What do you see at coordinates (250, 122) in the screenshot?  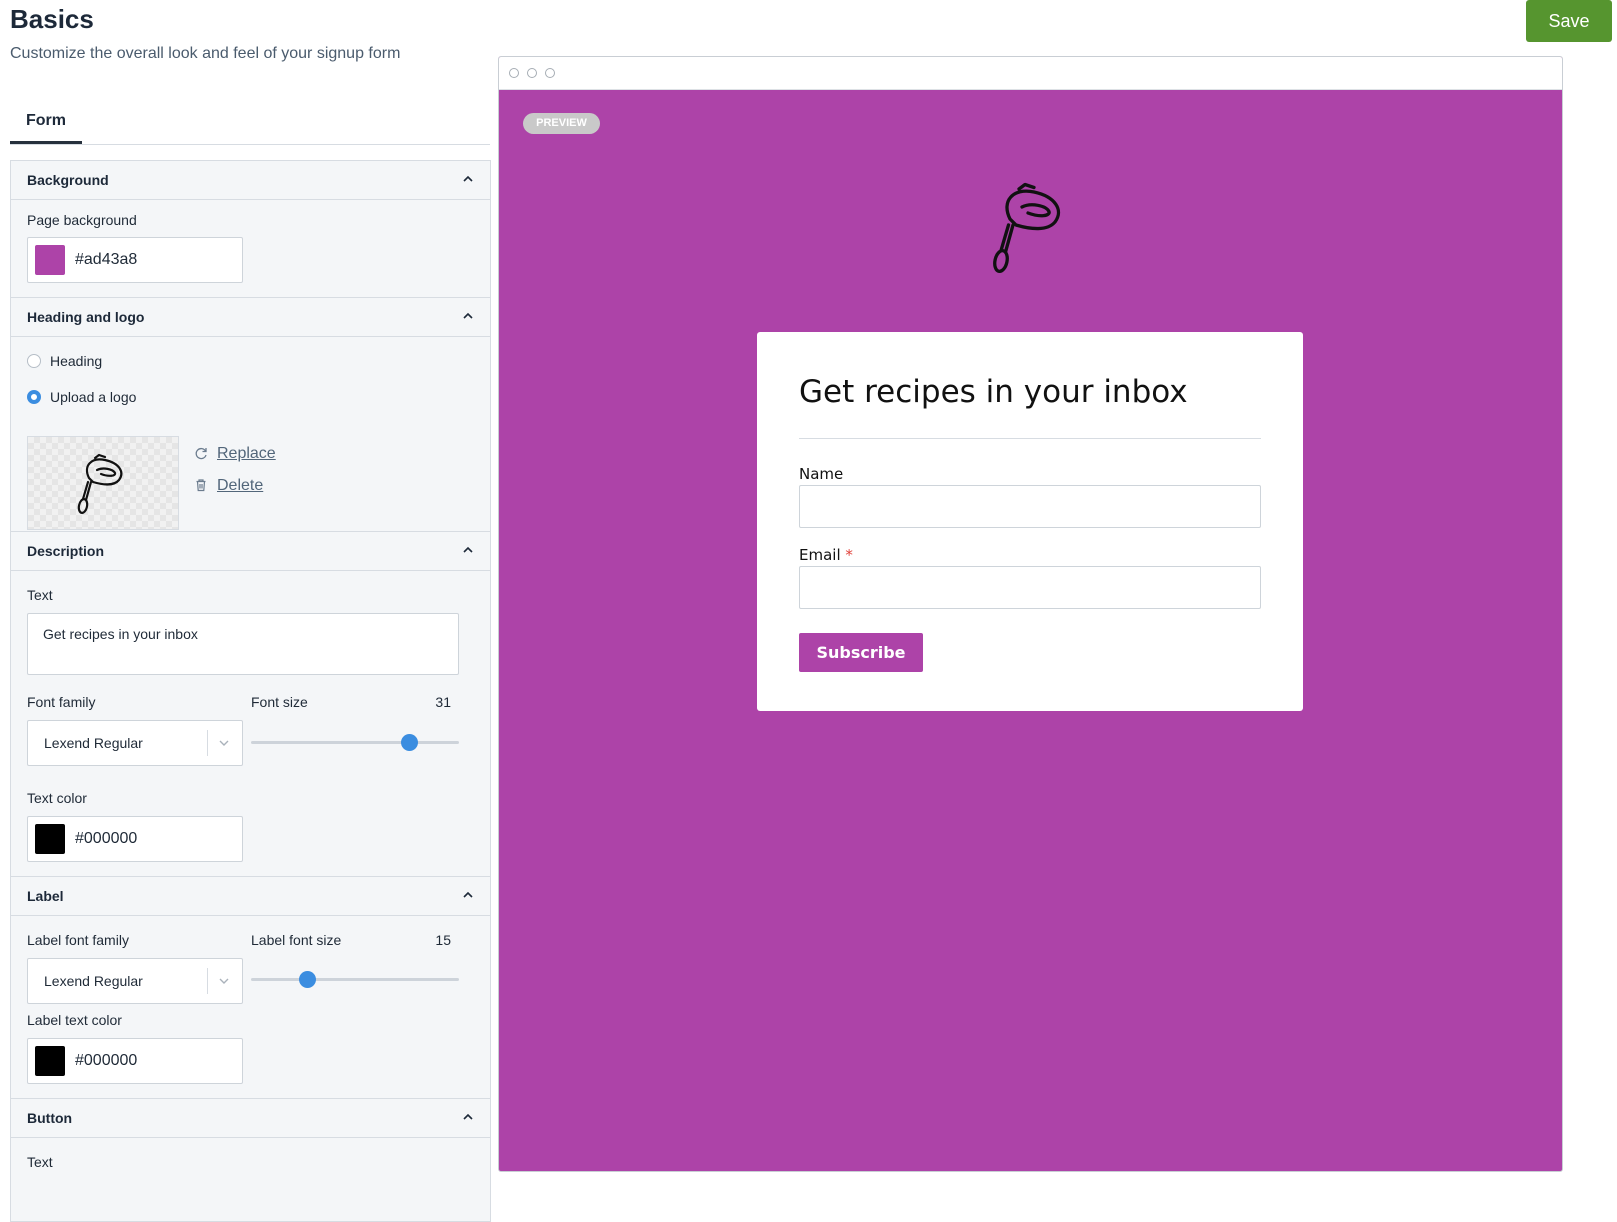 I see `tab-bar: Form` at bounding box center [250, 122].